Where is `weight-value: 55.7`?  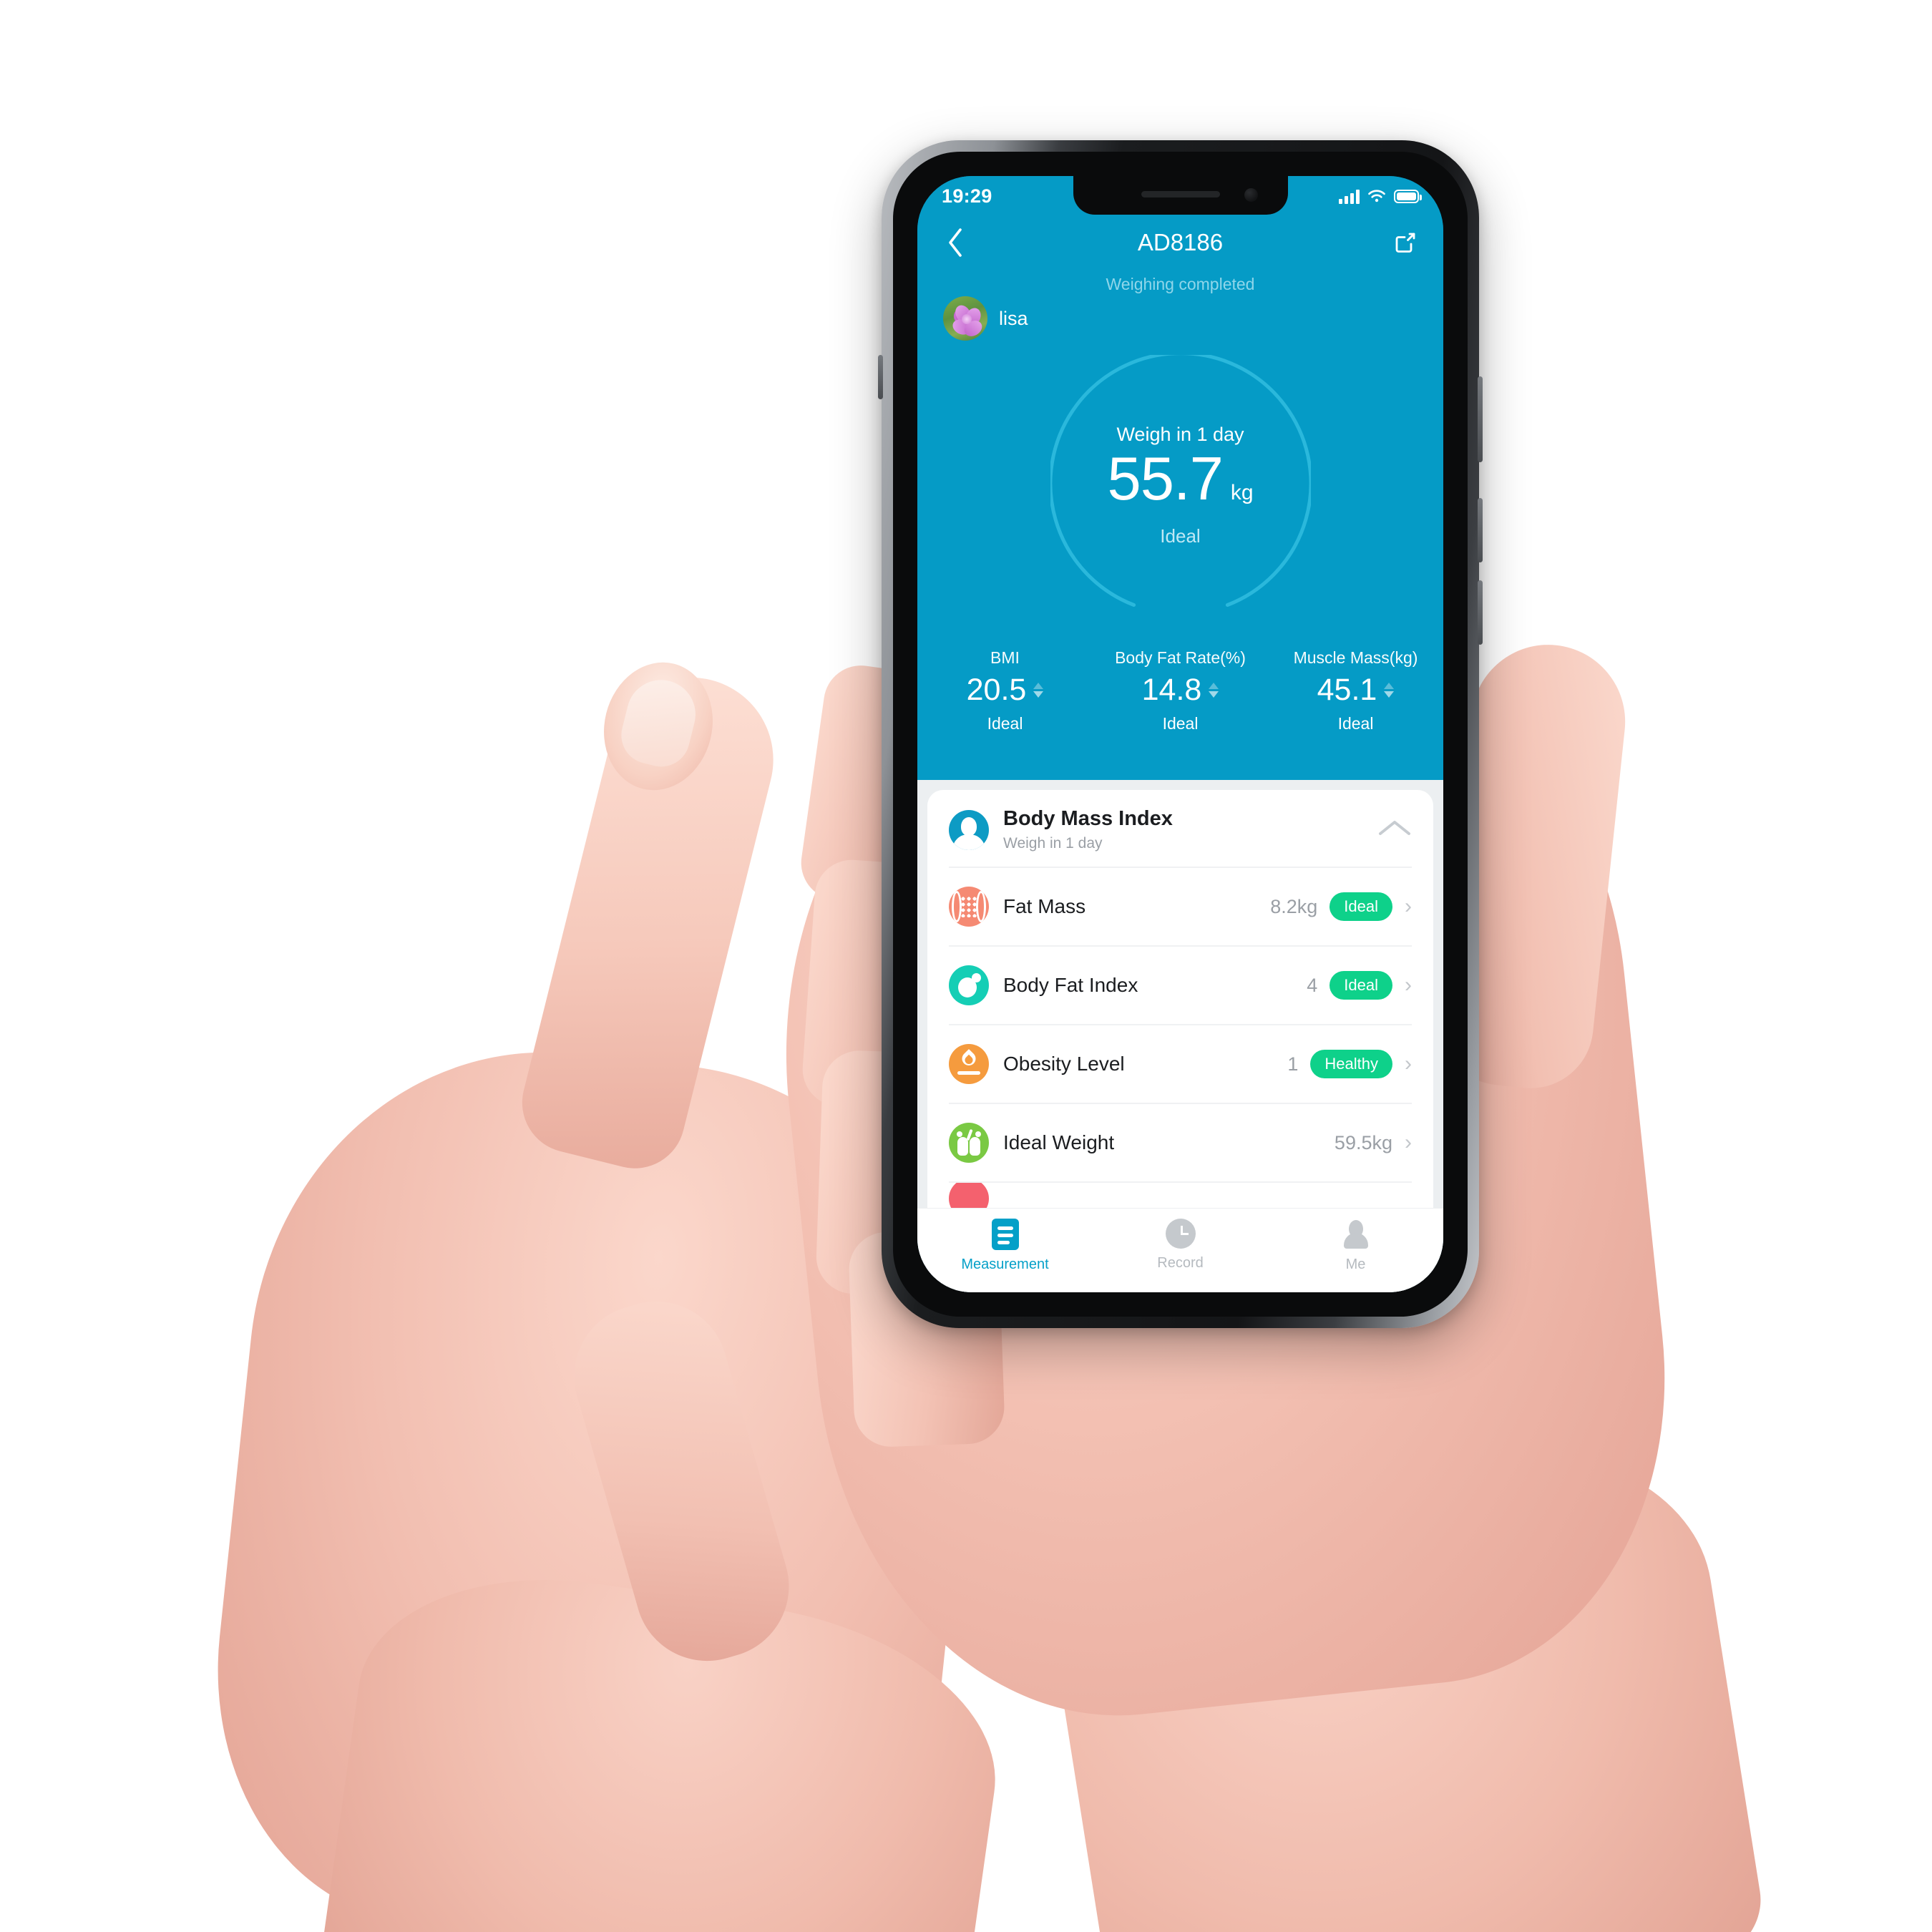 weight-value: 55.7 is located at coordinates (1165, 478).